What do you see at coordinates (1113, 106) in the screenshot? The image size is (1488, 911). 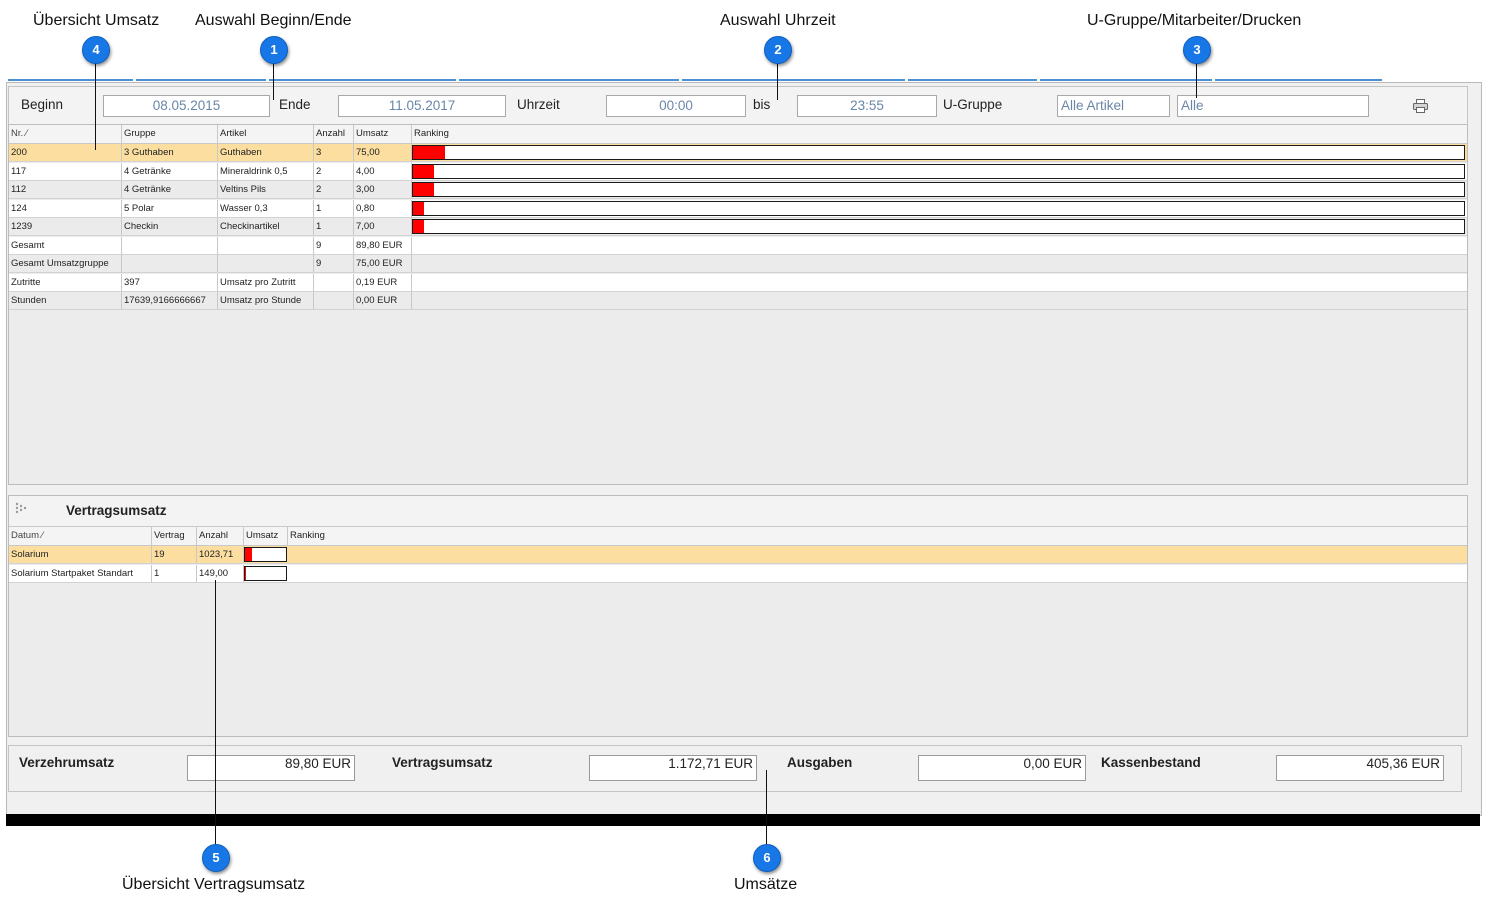 I see `ugruppe-select: Alle Artikel` at bounding box center [1113, 106].